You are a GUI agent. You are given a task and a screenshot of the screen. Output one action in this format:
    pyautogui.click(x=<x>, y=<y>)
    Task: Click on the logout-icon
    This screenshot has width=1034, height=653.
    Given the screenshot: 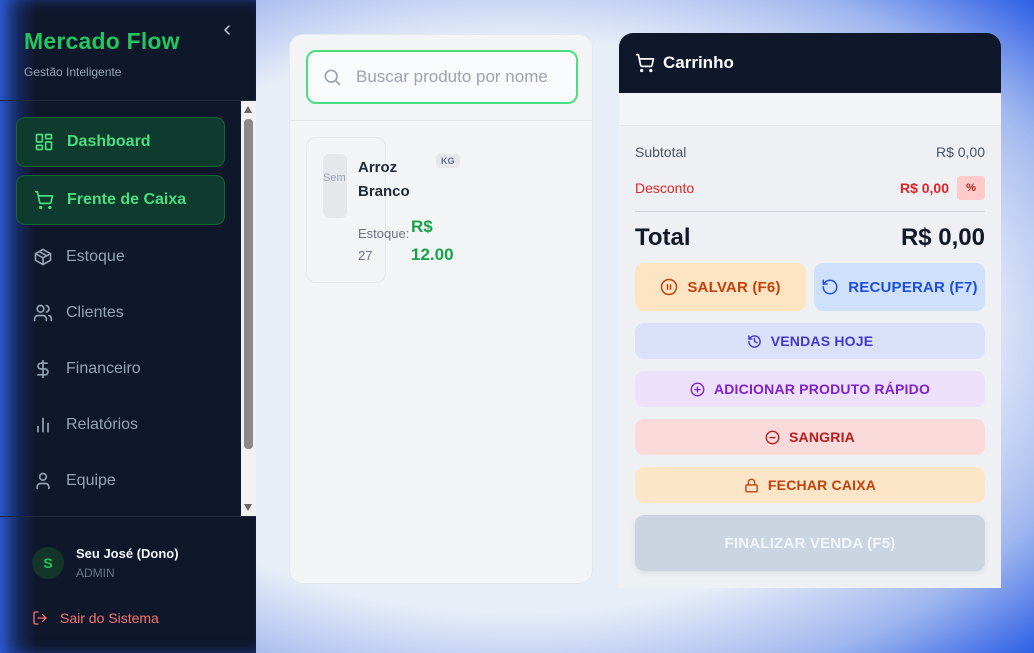 What is the action you would take?
    pyautogui.click(x=40, y=618)
    